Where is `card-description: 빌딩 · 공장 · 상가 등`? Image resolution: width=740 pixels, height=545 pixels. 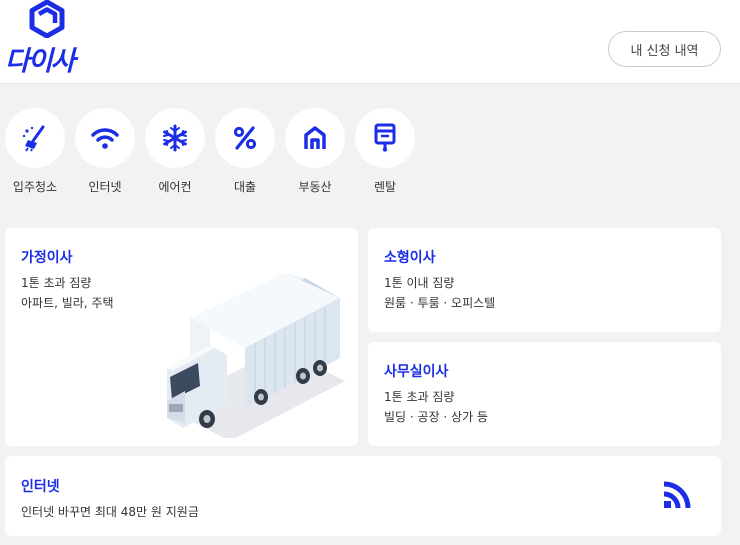 card-description: 빌딩 · 공장 · 상가 등 is located at coordinates (436, 417).